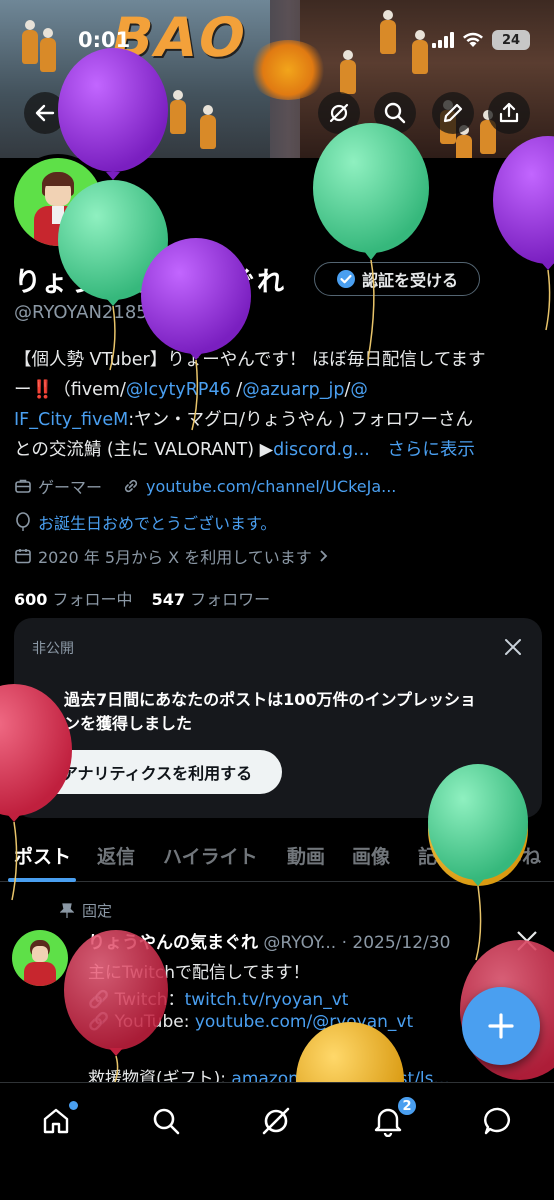 This screenshot has width=554, height=1200. I want to click on bio-line-4: との交流鯖 (主に VALORANT) ▶discord.g... さらに表示, so click(244, 448).